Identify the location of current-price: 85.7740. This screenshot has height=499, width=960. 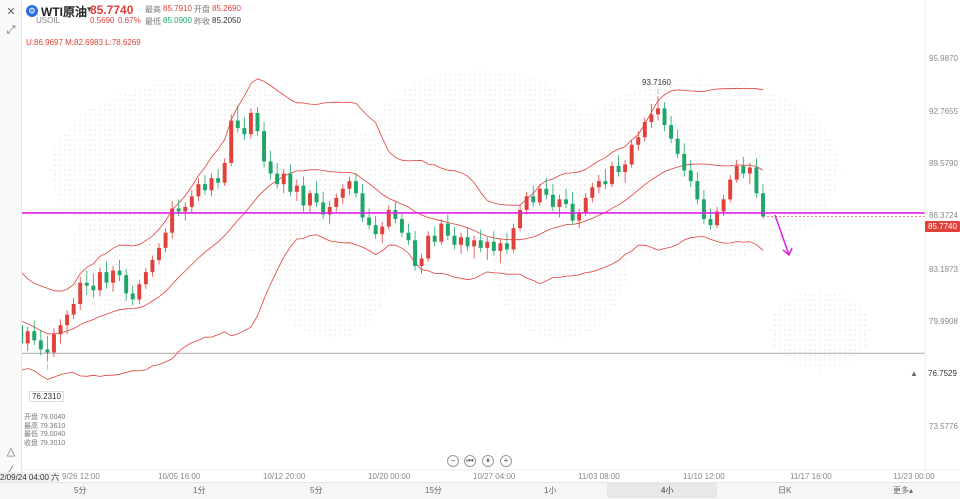
(112, 10).